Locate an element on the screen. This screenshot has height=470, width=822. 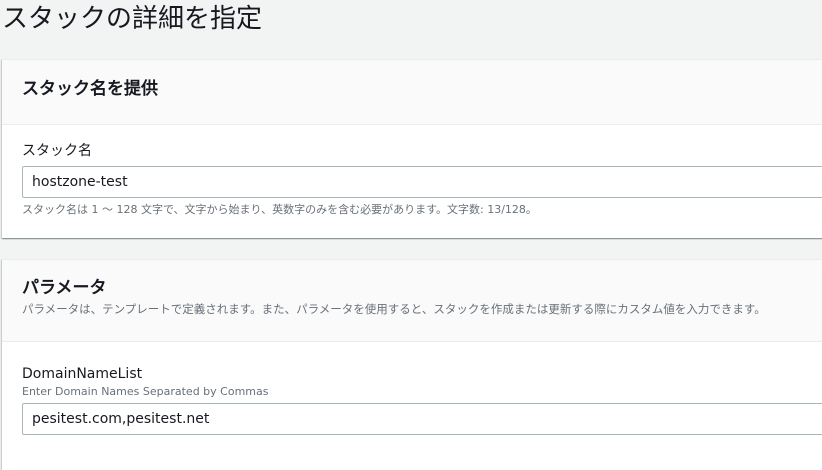
stack-name-label: スタック名 is located at coordinates (57, 151).